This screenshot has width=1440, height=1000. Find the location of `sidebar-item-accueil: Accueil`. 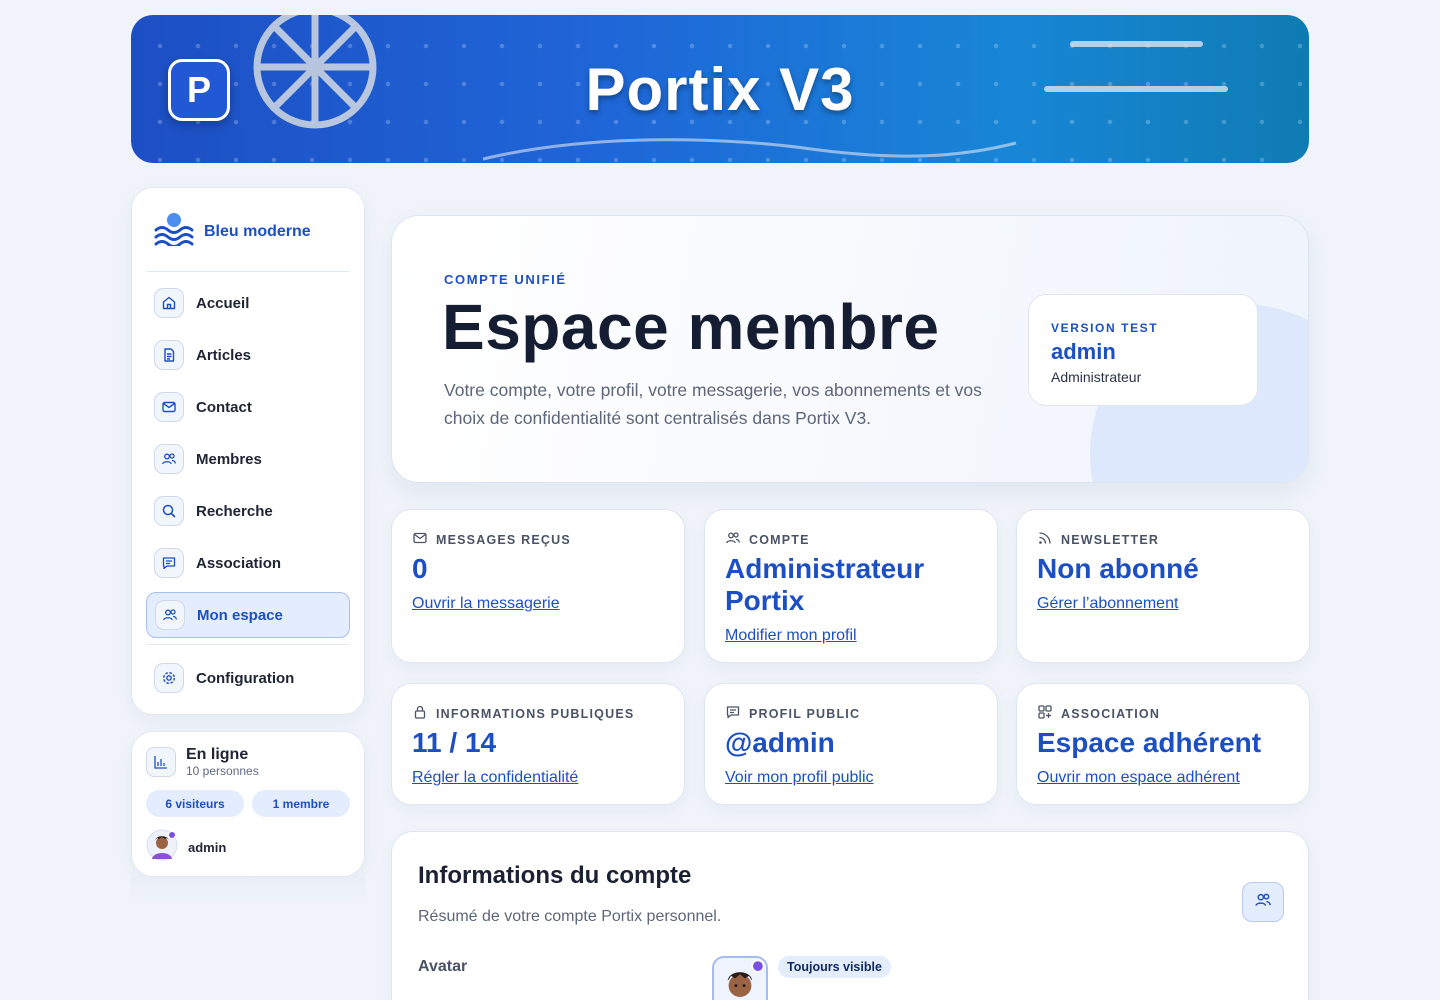

sidebar-item-accueil: Accueil is located at coordinates (248, 303).